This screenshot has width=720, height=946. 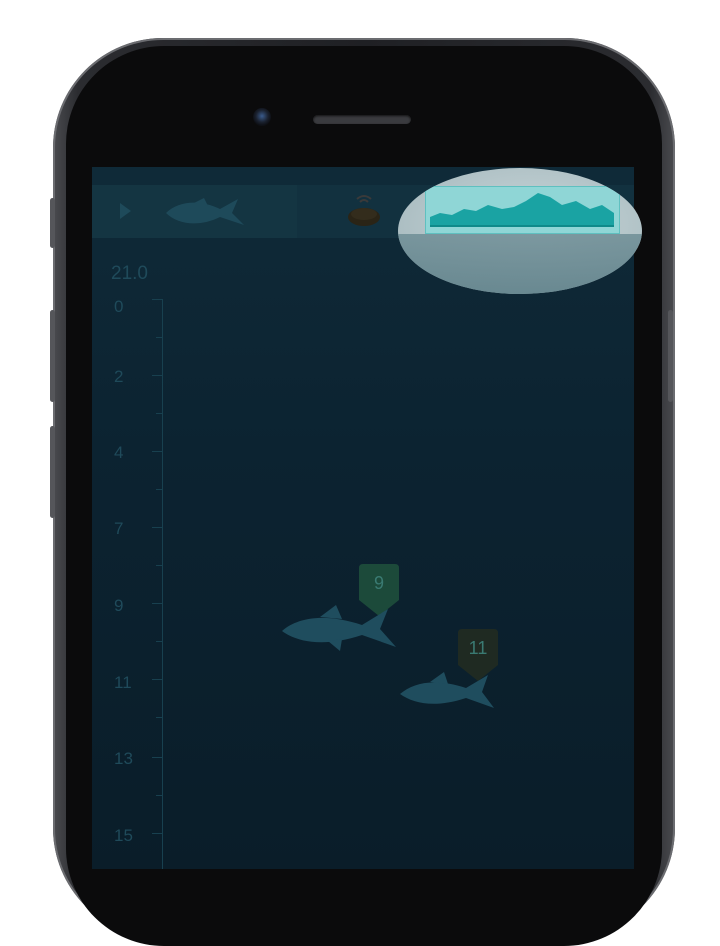 What do you see at coordinates (123, 682) in the screenshot?
I see `depth-label: 11` at bounding box center [123, 682].